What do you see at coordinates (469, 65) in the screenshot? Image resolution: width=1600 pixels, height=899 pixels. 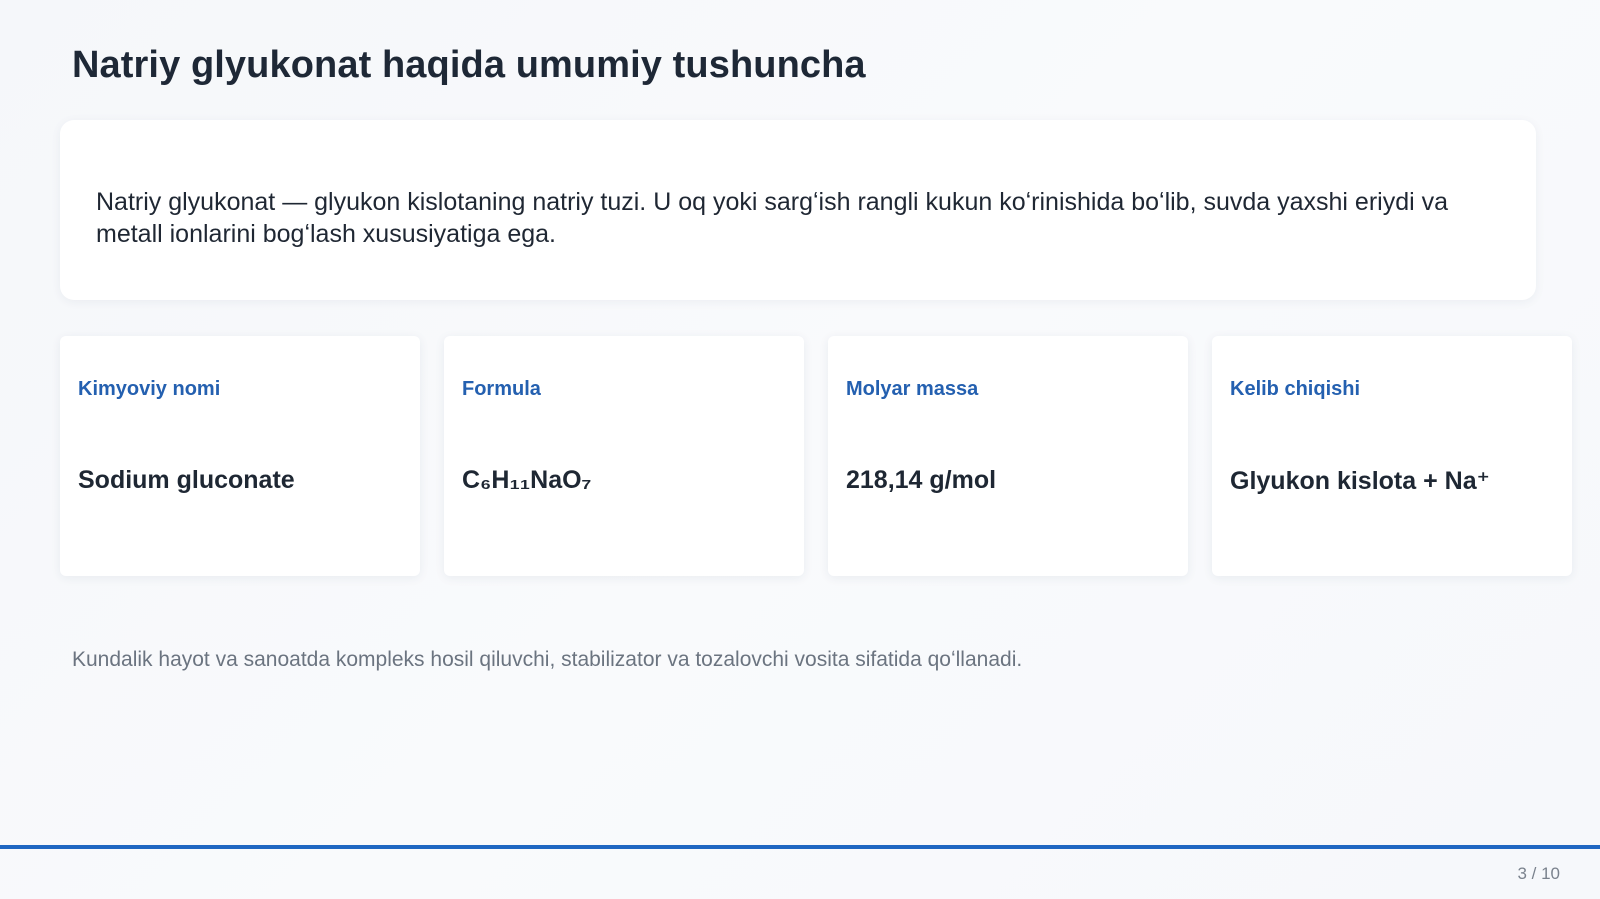 I see `slide-title: Natriy glyukonat haqida umumiy tushuncha` at bounding box center [469, 65].